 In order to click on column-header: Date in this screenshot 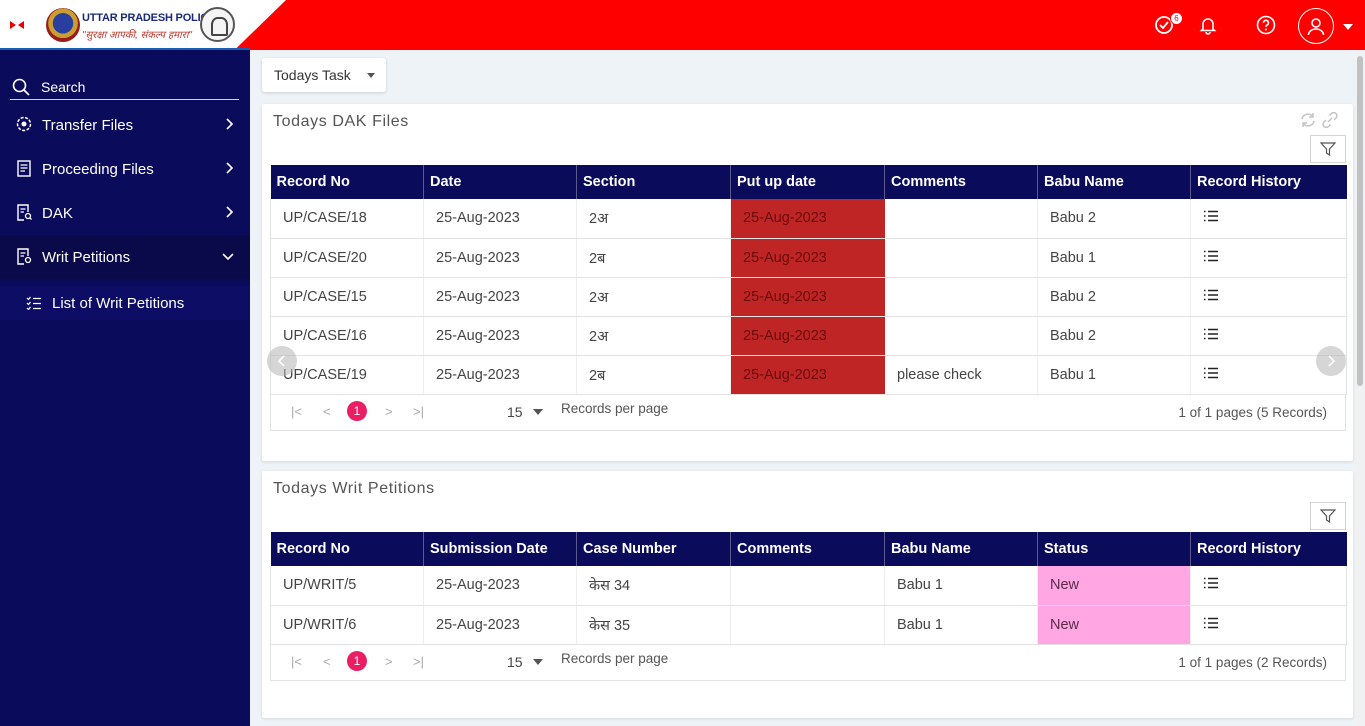, I will do `click(500, 182)`.